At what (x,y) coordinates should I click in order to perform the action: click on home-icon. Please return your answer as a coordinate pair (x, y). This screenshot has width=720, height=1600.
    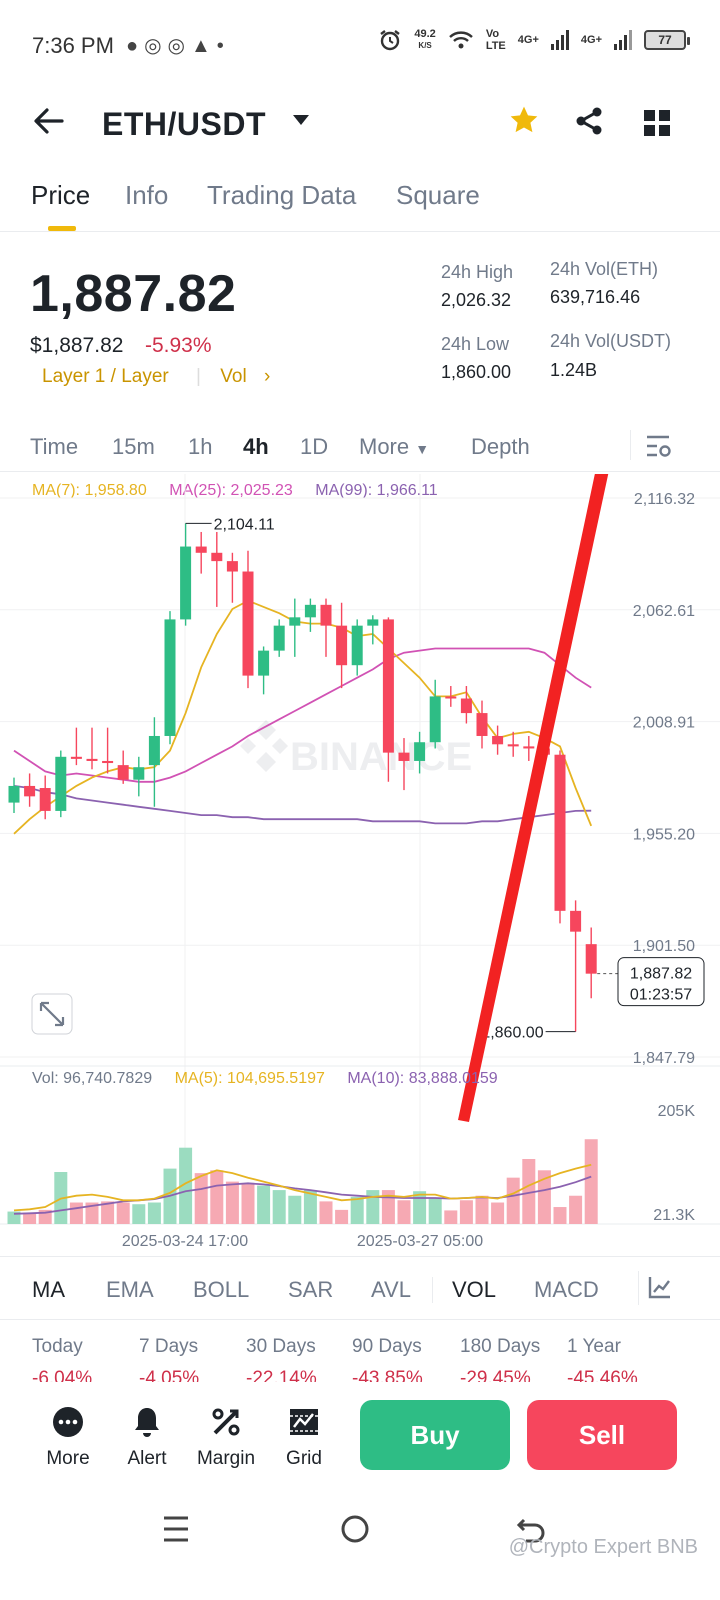
    Looking at the image, I should click on (355, 1531).